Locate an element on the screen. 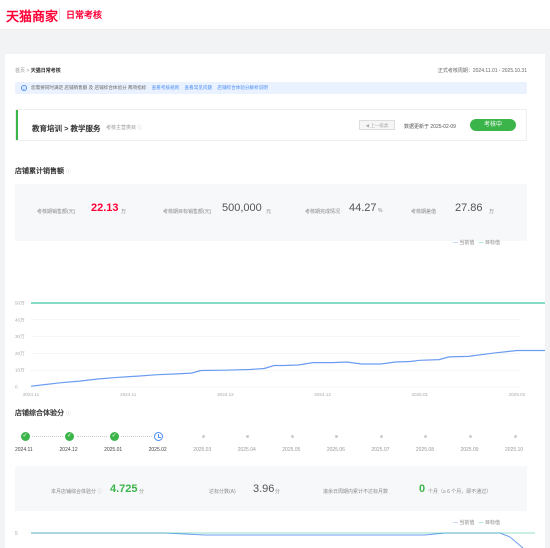  page-subtitle: 日常考核 is located at coordinates (84, 15).